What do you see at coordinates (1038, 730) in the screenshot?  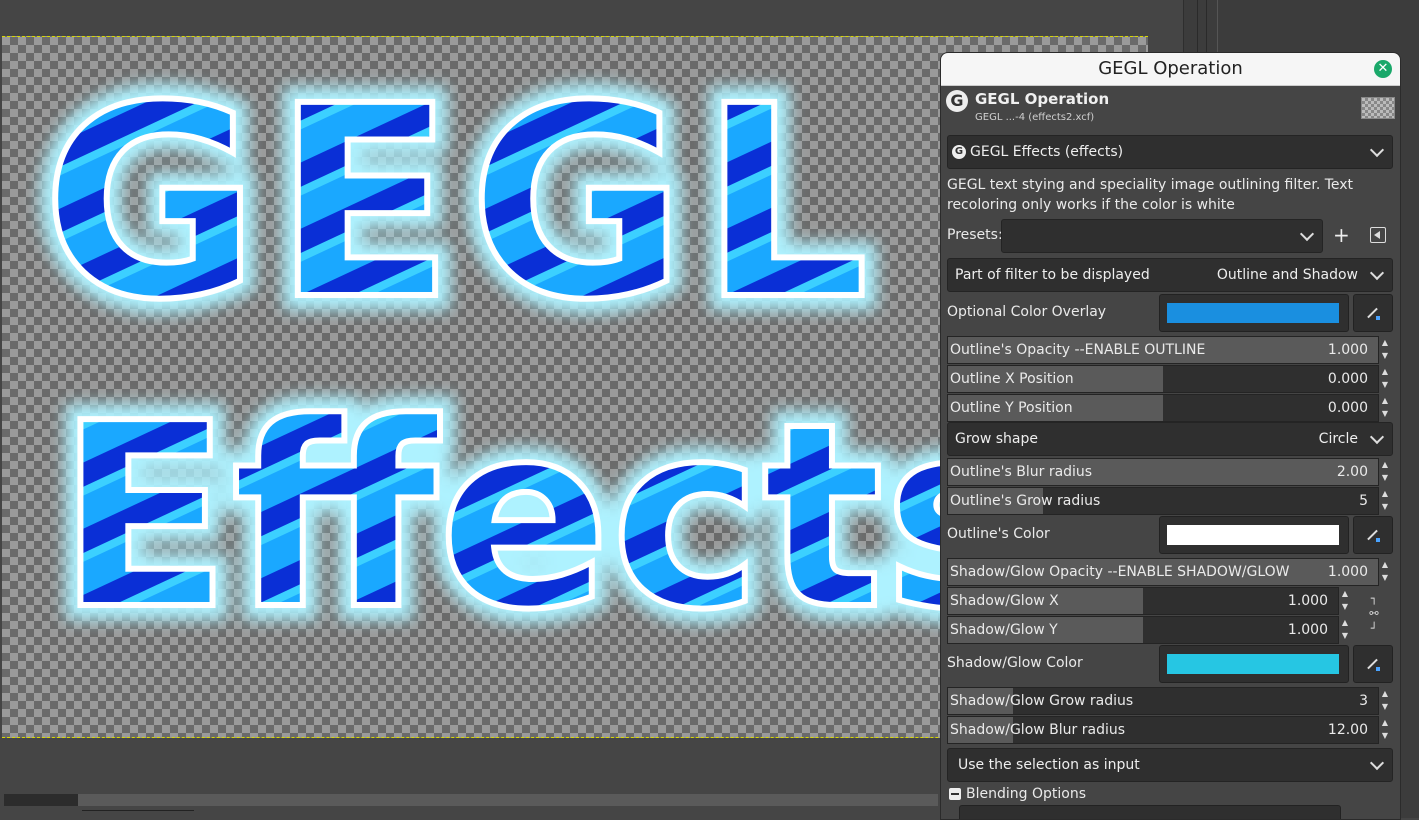 I see `shadow-blur-label: Shadow/Glow Blur radius` at bounding box center [1038, 730].